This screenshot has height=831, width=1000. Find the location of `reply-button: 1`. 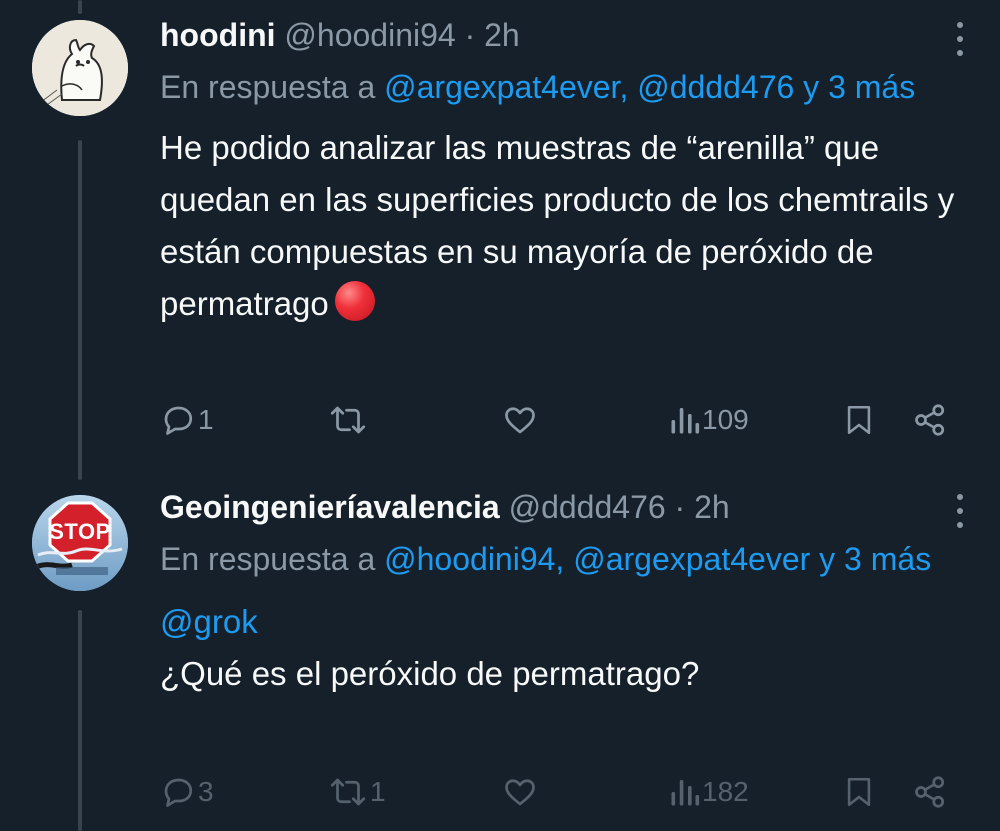

reply-button: 1 is located at coordinates (187, 420).